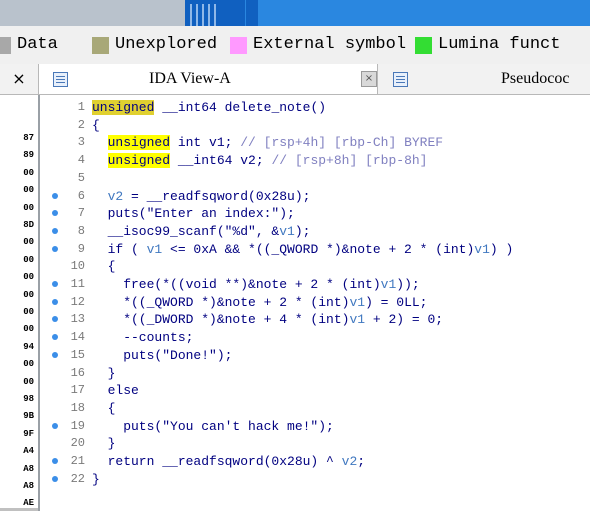  Describe the element at coordinates (81, 230) in the screenshot. I see `line-number: 8` at that location.